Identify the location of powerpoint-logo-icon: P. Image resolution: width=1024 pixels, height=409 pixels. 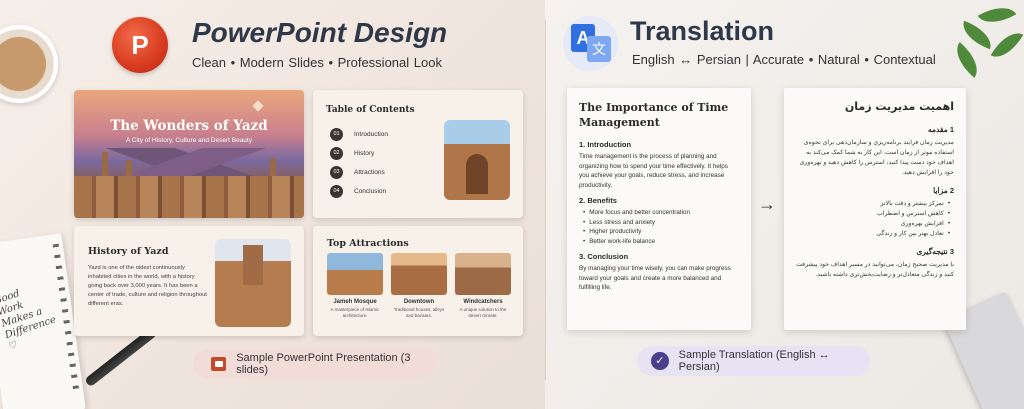
(140, 45).